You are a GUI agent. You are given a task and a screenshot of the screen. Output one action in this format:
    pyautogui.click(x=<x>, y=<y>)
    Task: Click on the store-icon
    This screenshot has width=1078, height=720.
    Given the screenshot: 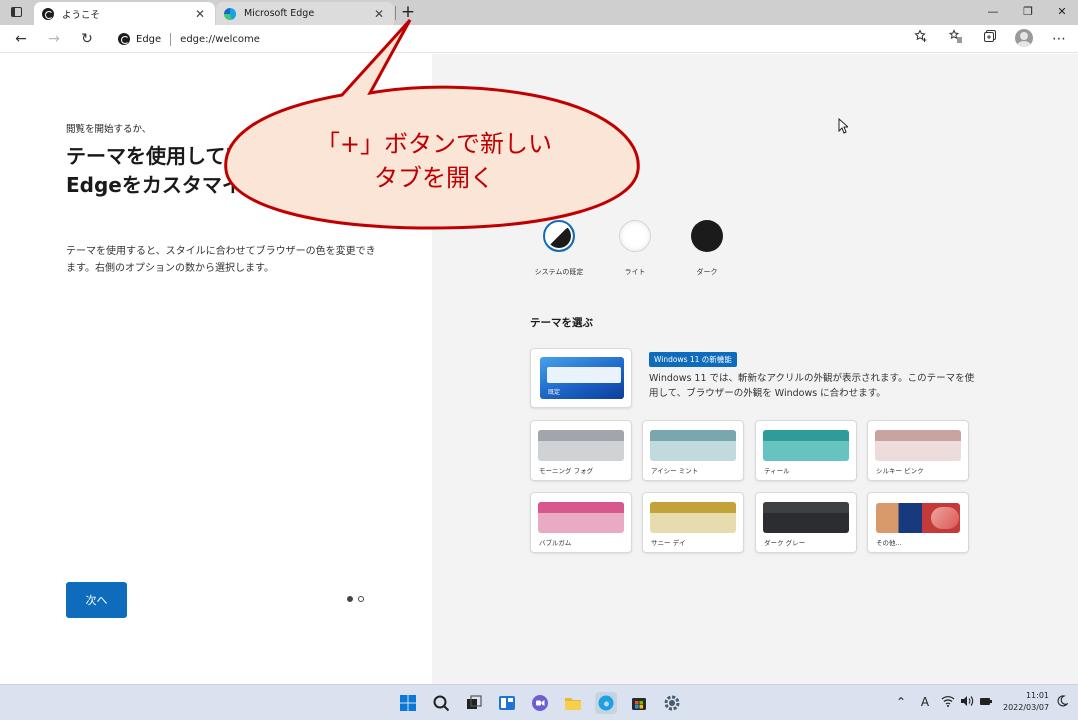 What is the action you would take?
    pyautogui.click(x=639, y=704)
    